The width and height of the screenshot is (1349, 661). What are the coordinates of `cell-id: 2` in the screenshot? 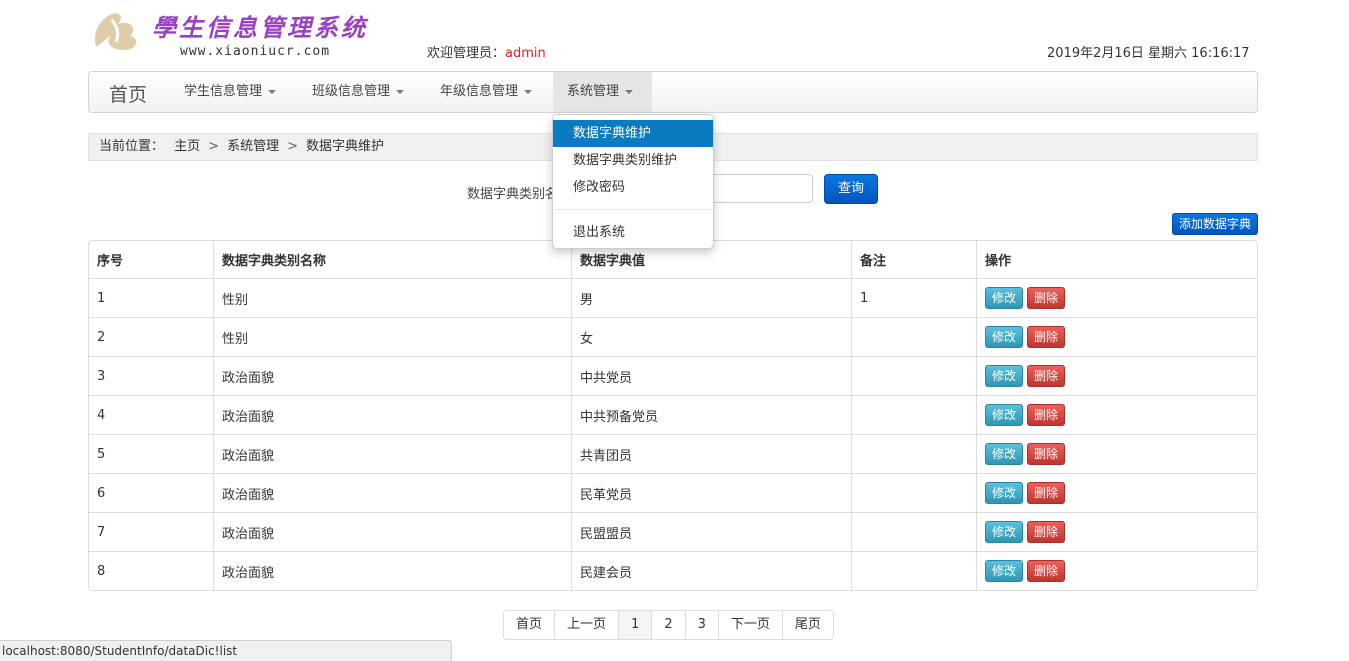 It's located at (151, 336).